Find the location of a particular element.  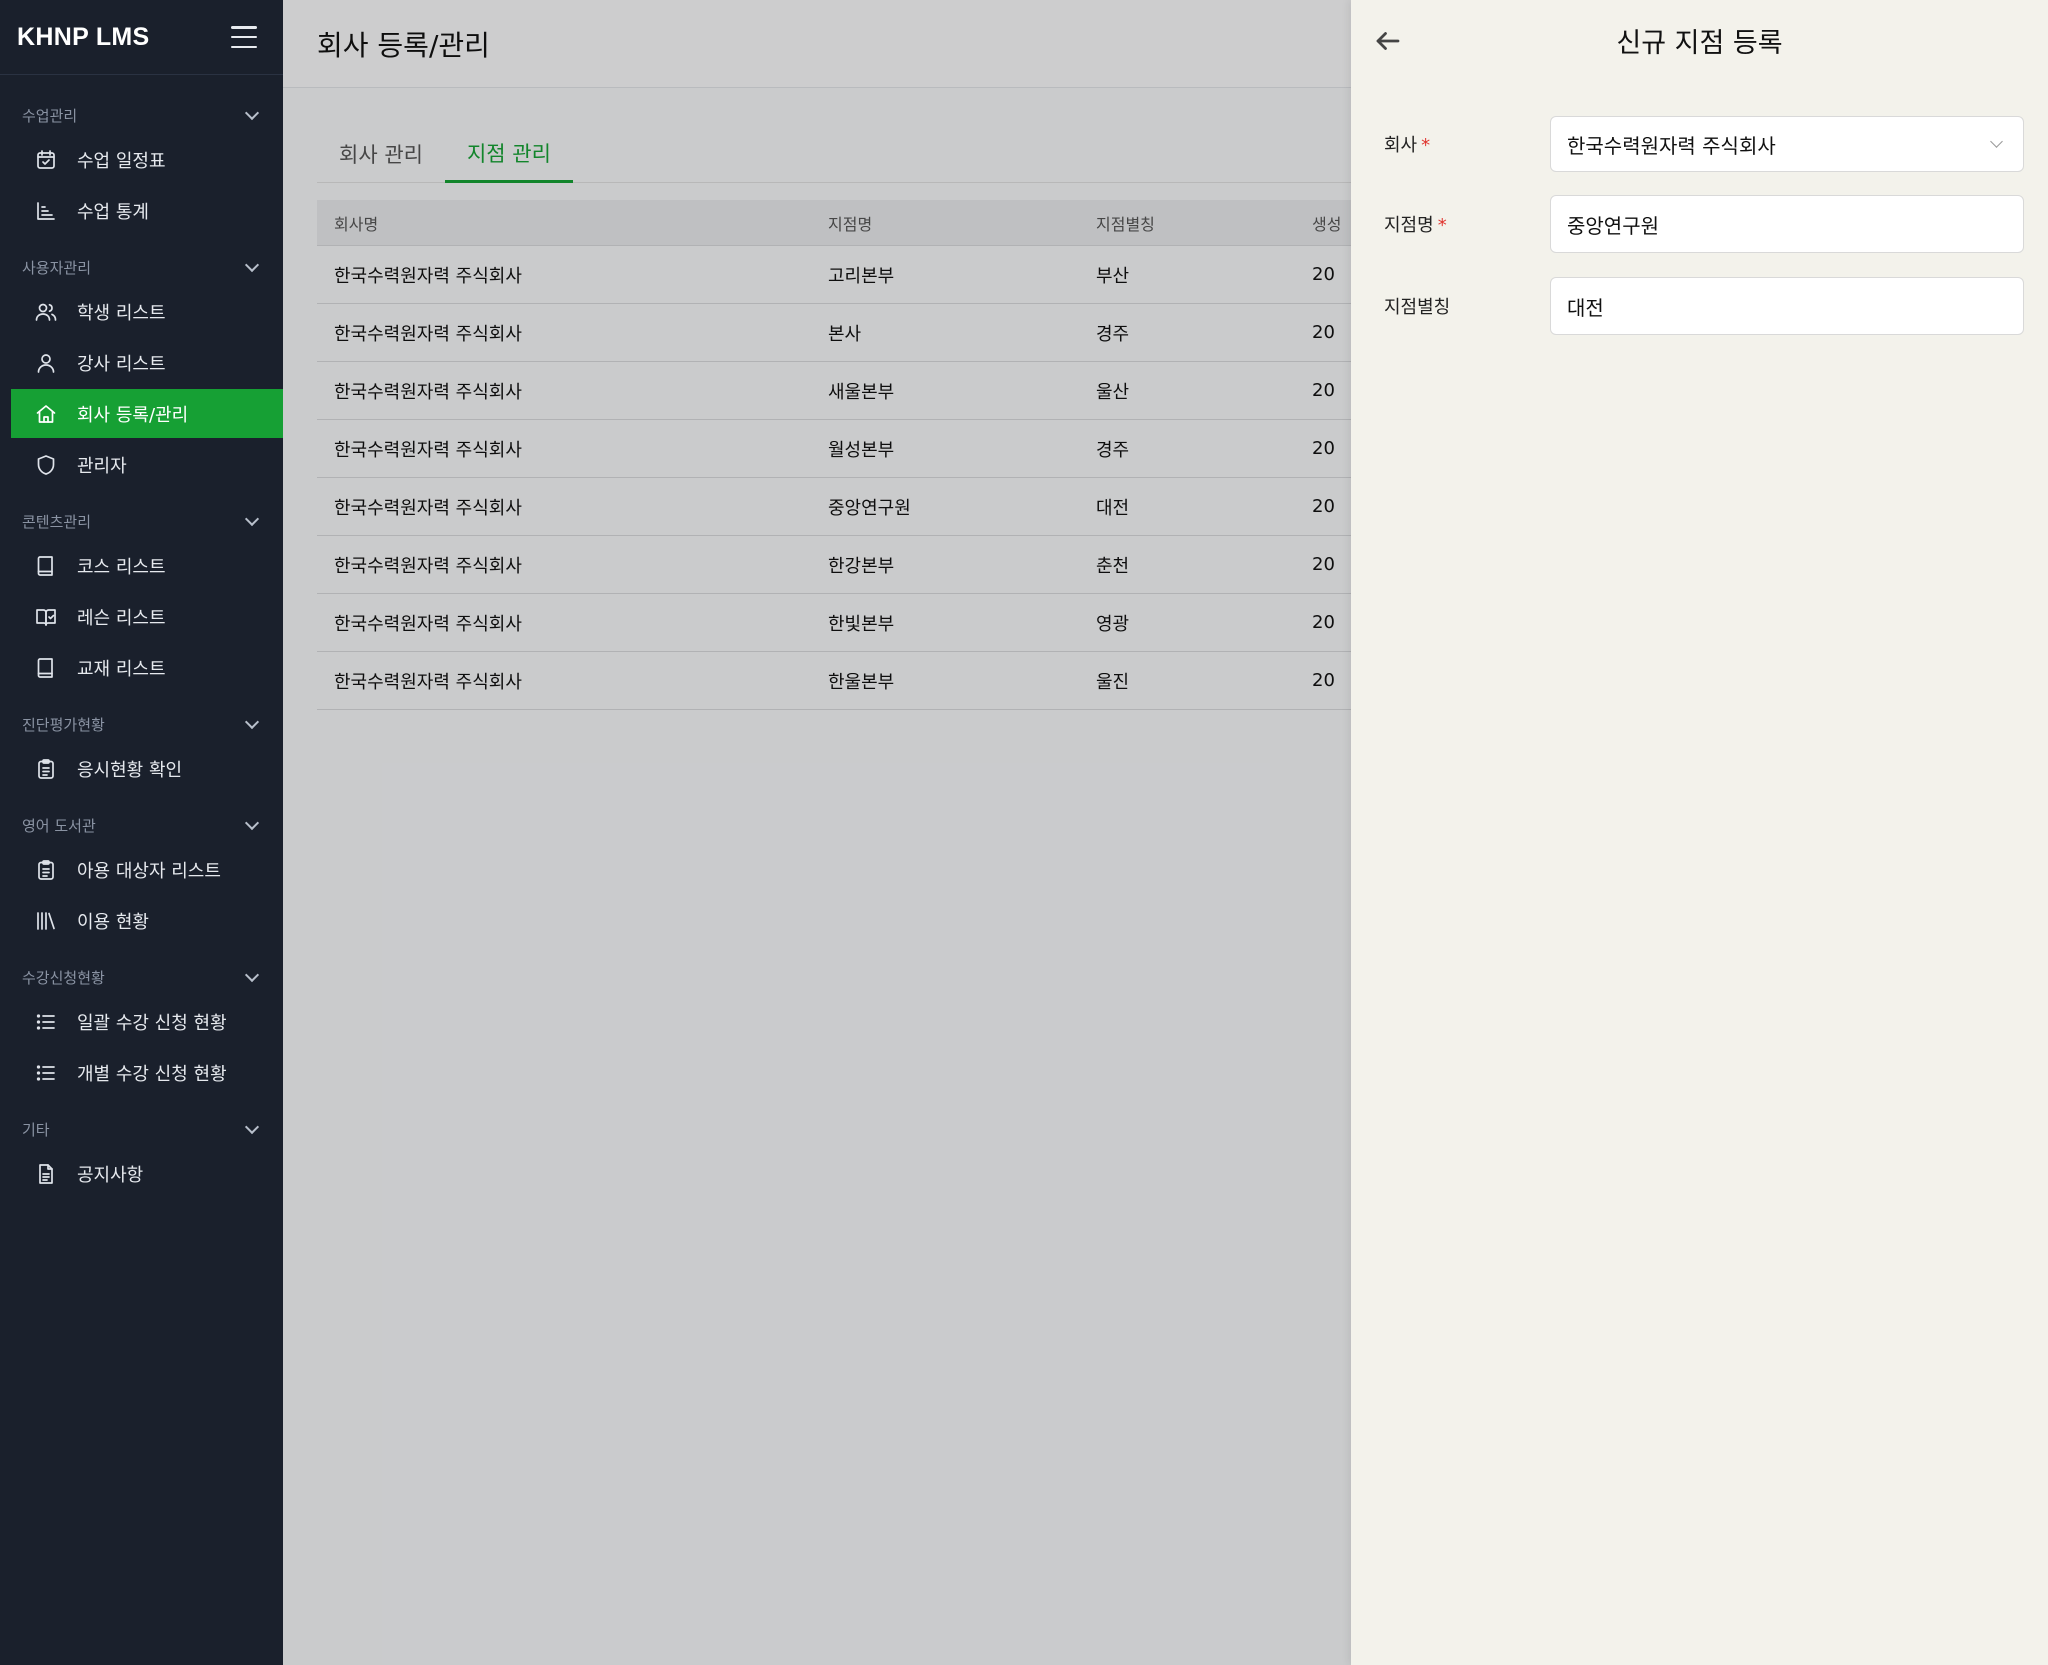

sidebar-item: 강사 리스트 is located at coordinates (147, 362).